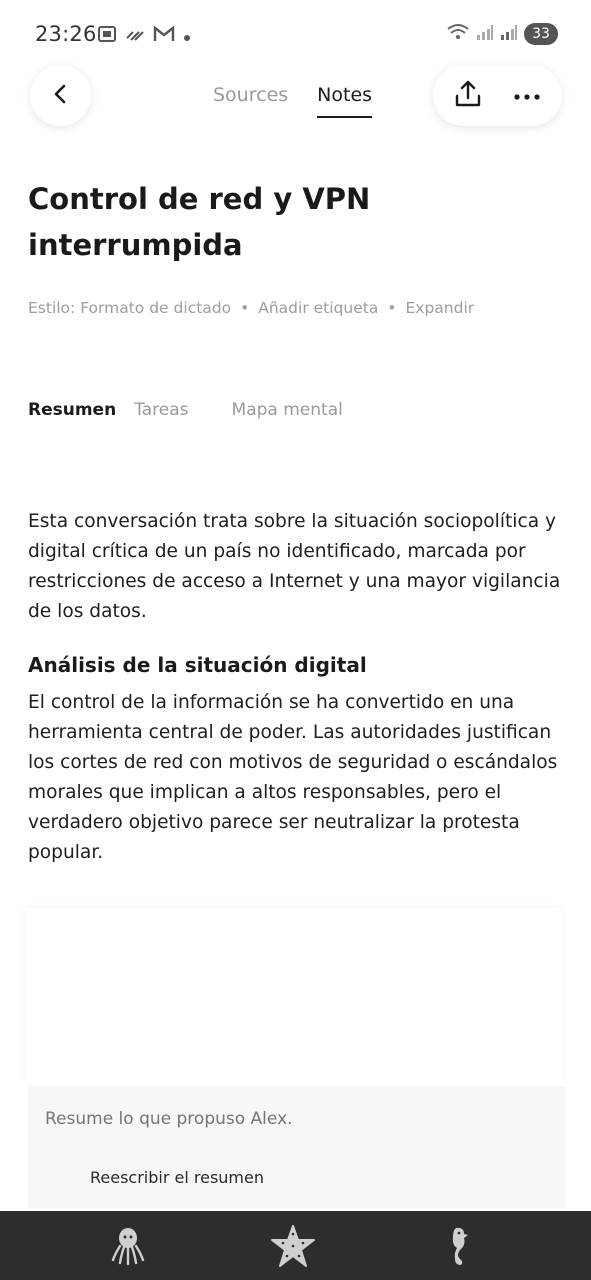 This screenshot has width=591, height=1280. I want to click on starfish-icon, so click(293, 1246).